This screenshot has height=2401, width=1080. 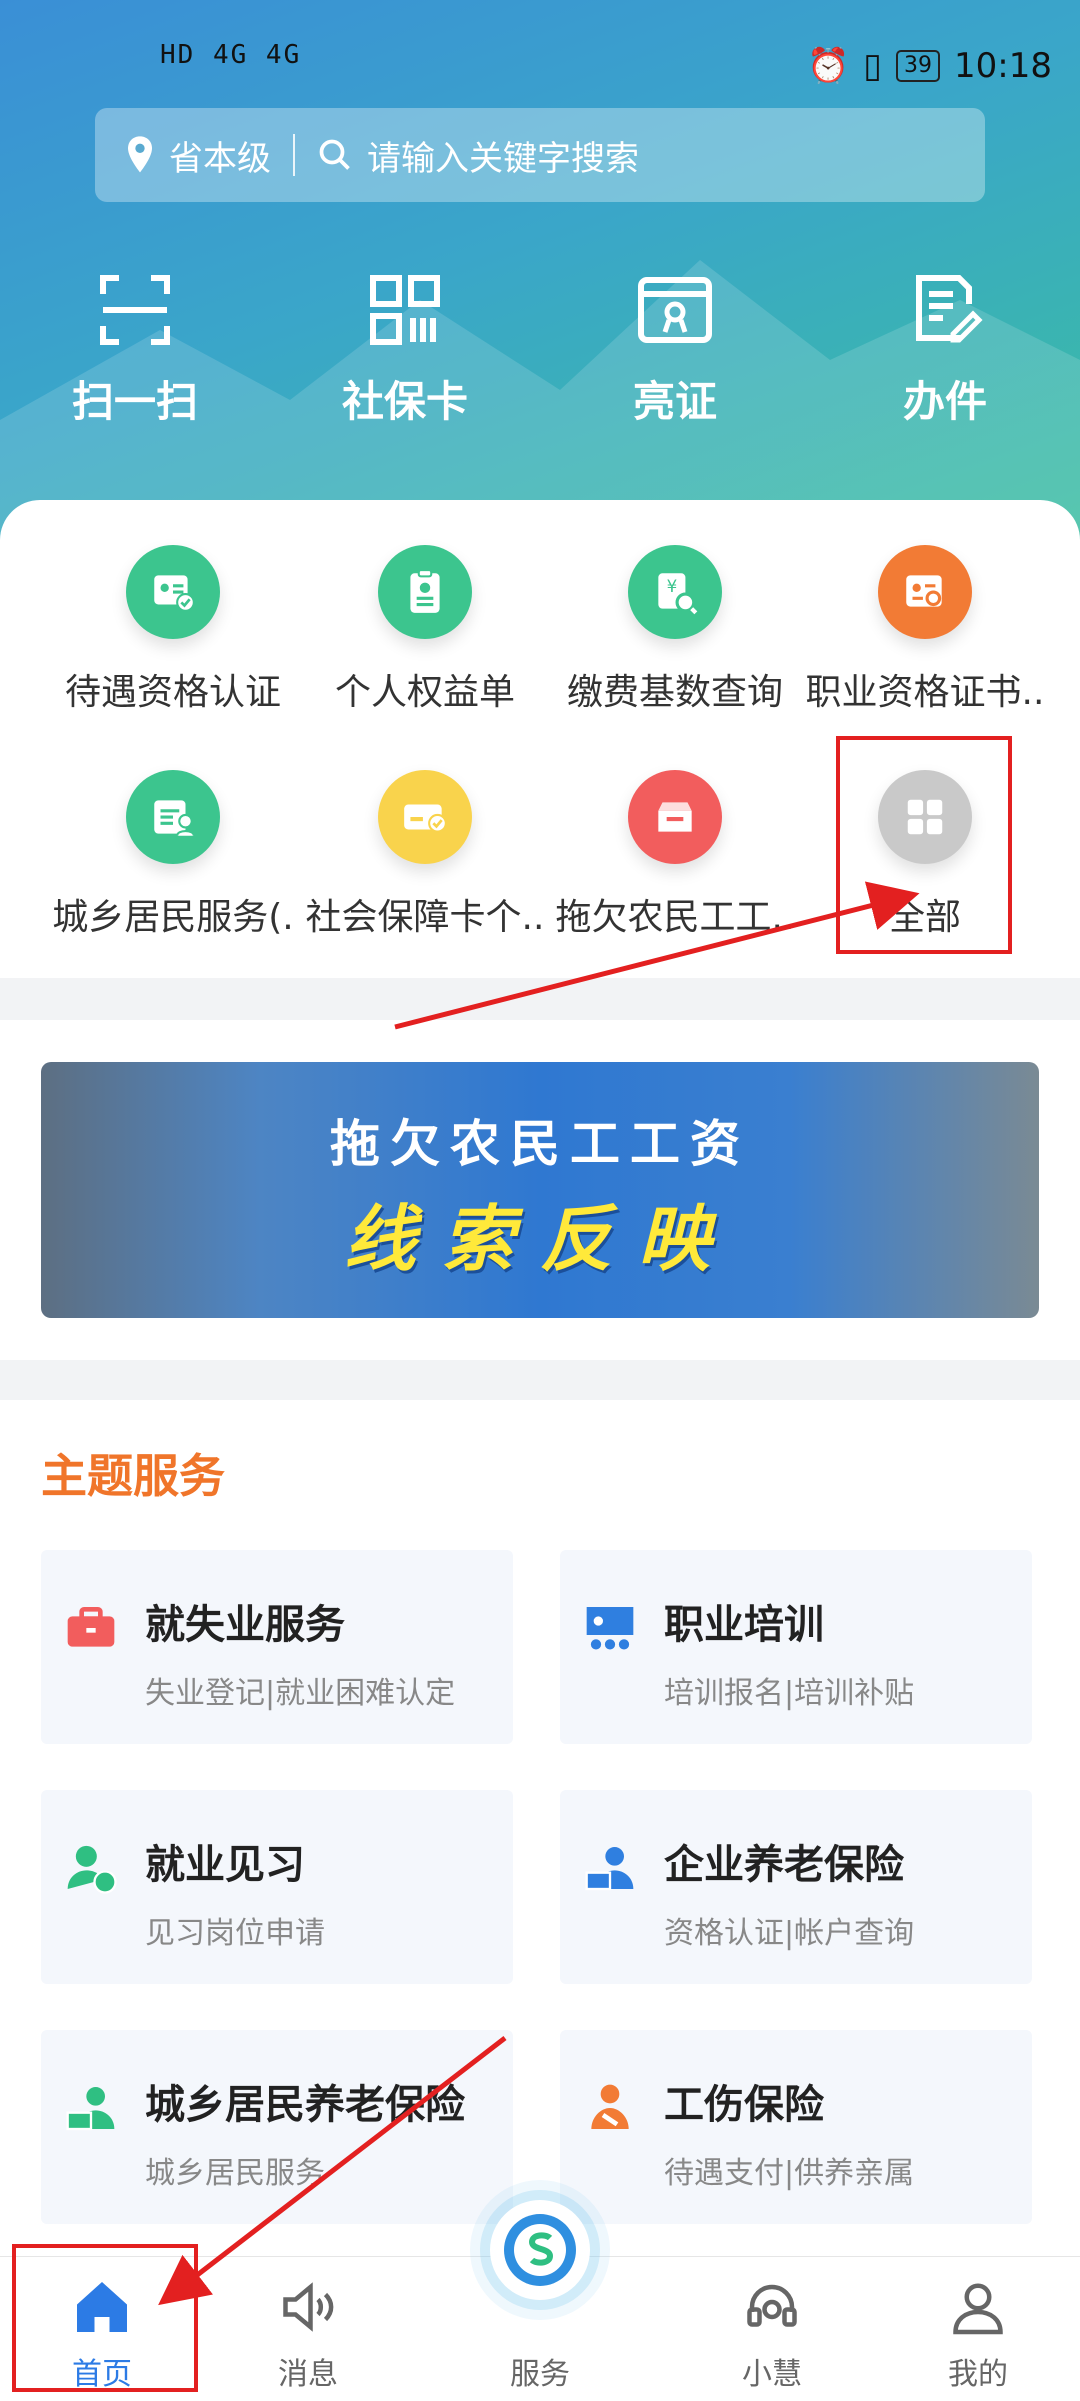 What do you see at coordinates (425, 817) in the screenshot?
I see `card-check-icon` at bounding box center [425, 817].